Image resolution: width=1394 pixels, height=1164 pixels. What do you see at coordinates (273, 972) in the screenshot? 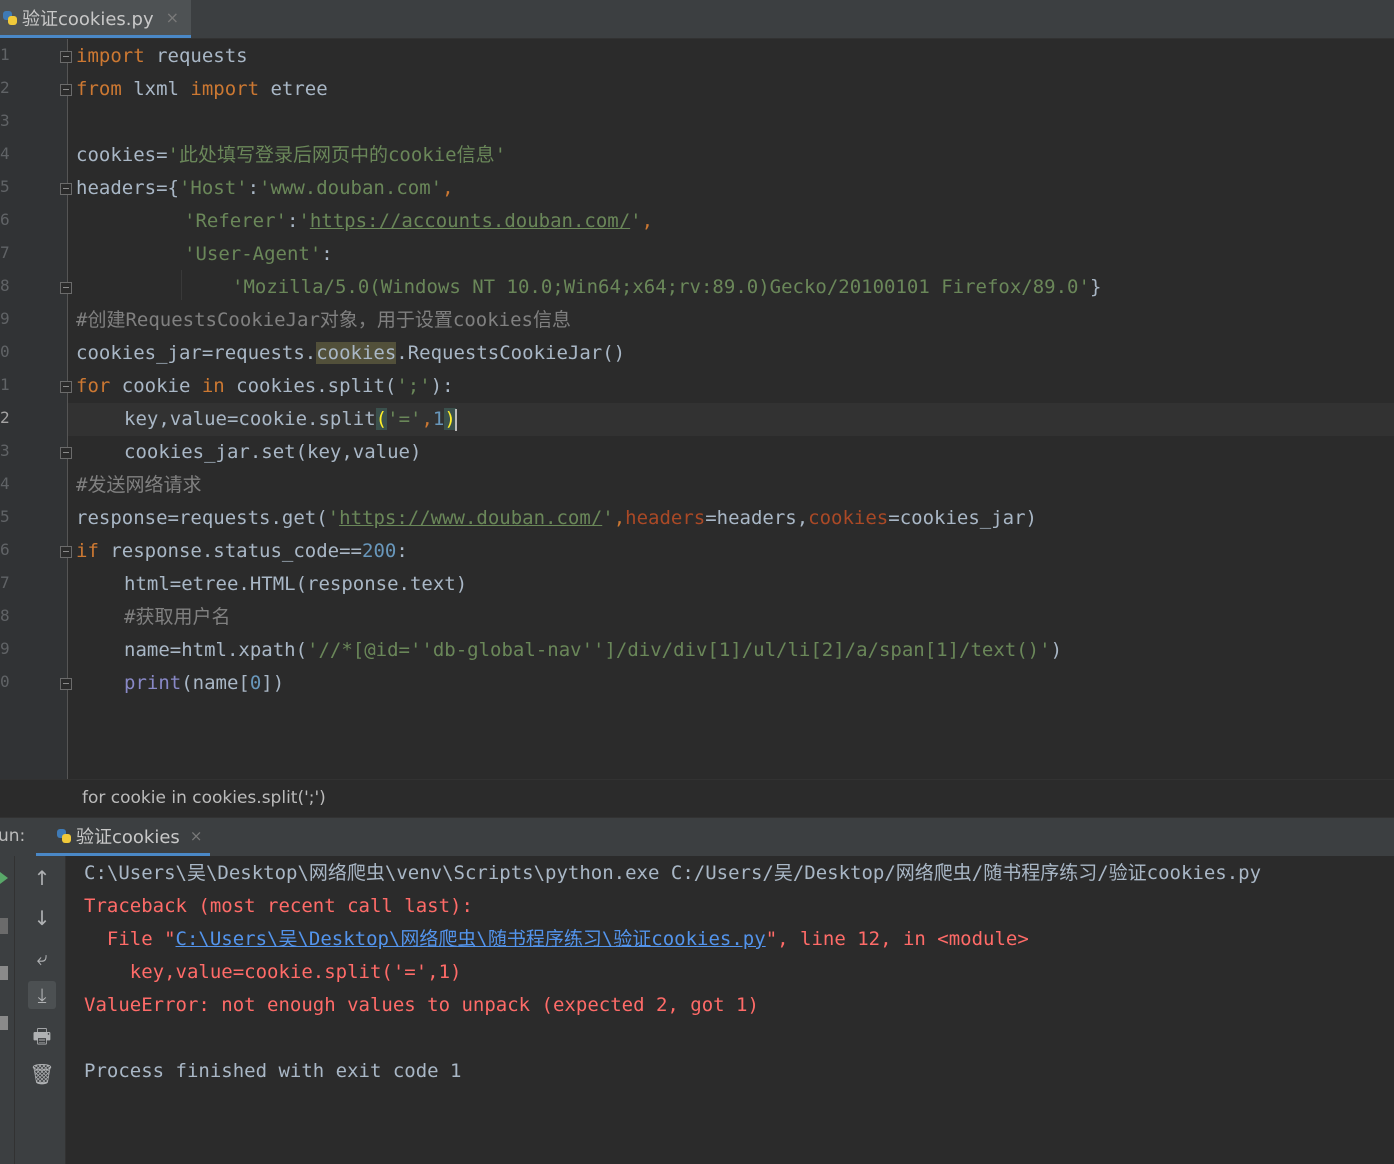
I see `console-source-line: key,value=cookie.split('=',1)` at bounding box center [273, 972].